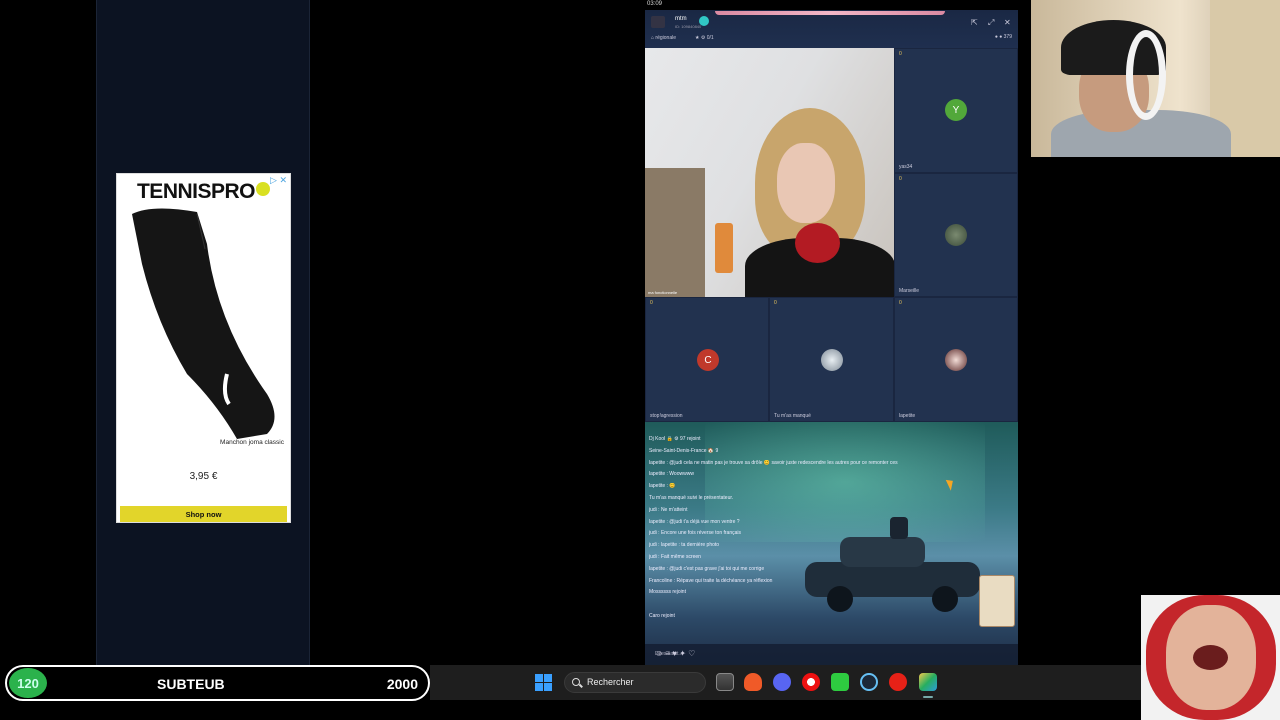 The width and height of the screenshot is (1280, 720). What do you see at coordinates (769, 172) in the screenshot?
I see `host-video: ma fonctionnelle` at bounding box center [769, 172].